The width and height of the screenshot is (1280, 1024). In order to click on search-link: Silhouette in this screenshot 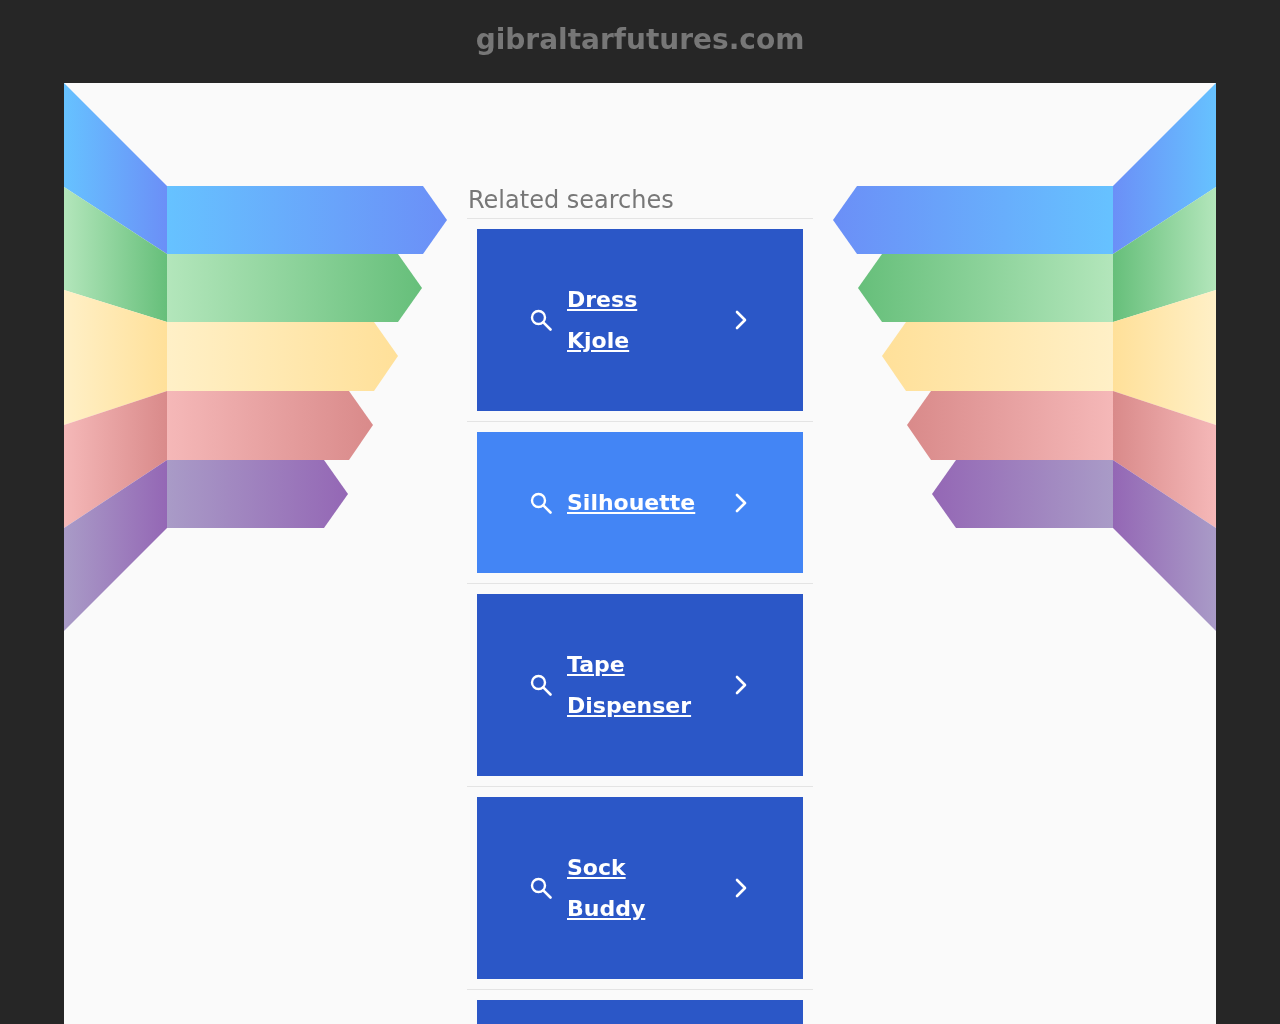, I will do `click(640, 502)`.